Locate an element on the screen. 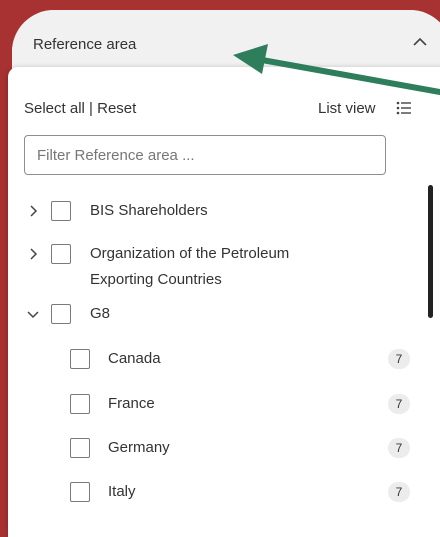 The height and width of the screenshot is (537, 440). checkbox-germany is located at coordinates (80, 448).